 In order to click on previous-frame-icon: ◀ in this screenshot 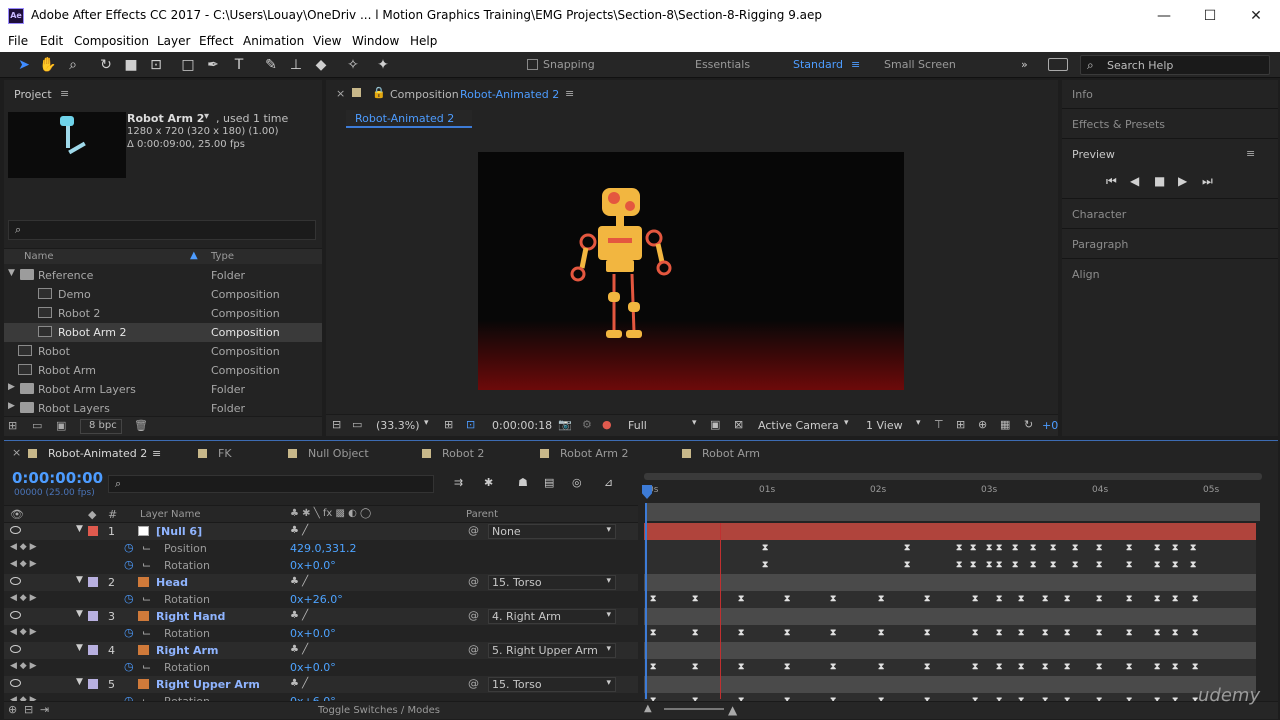, I will do `click(1134, 181)`.